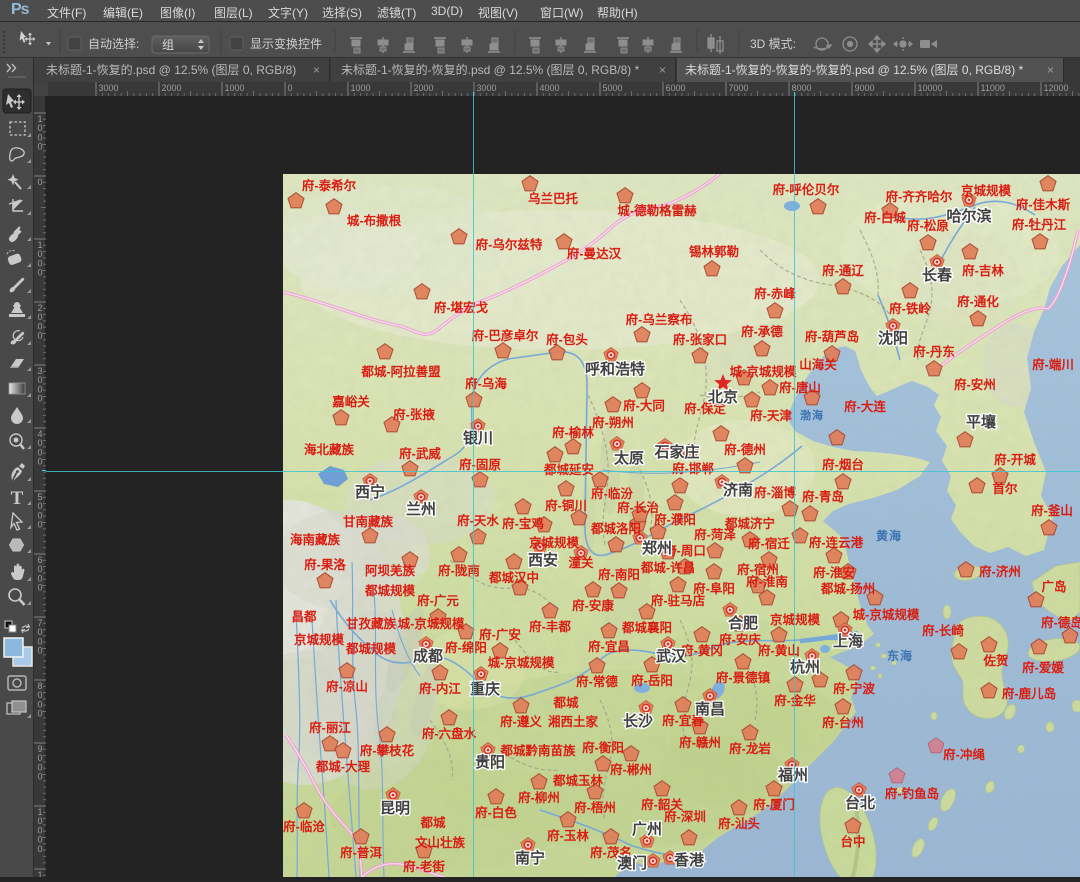 The width and height of the screenshot is (1080, 882). What do you see at coordinates (432, 822) in the screenshot?
I see `svg-text: 都城` at bounding box center [432, 822].